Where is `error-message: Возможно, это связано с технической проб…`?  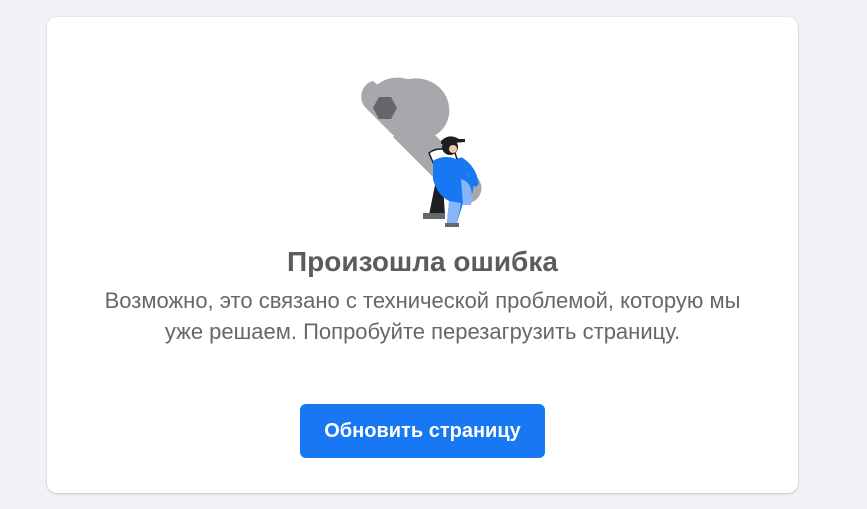
error-message: Возможно, это связано с технической проб… is located at coordinates (422, 316).